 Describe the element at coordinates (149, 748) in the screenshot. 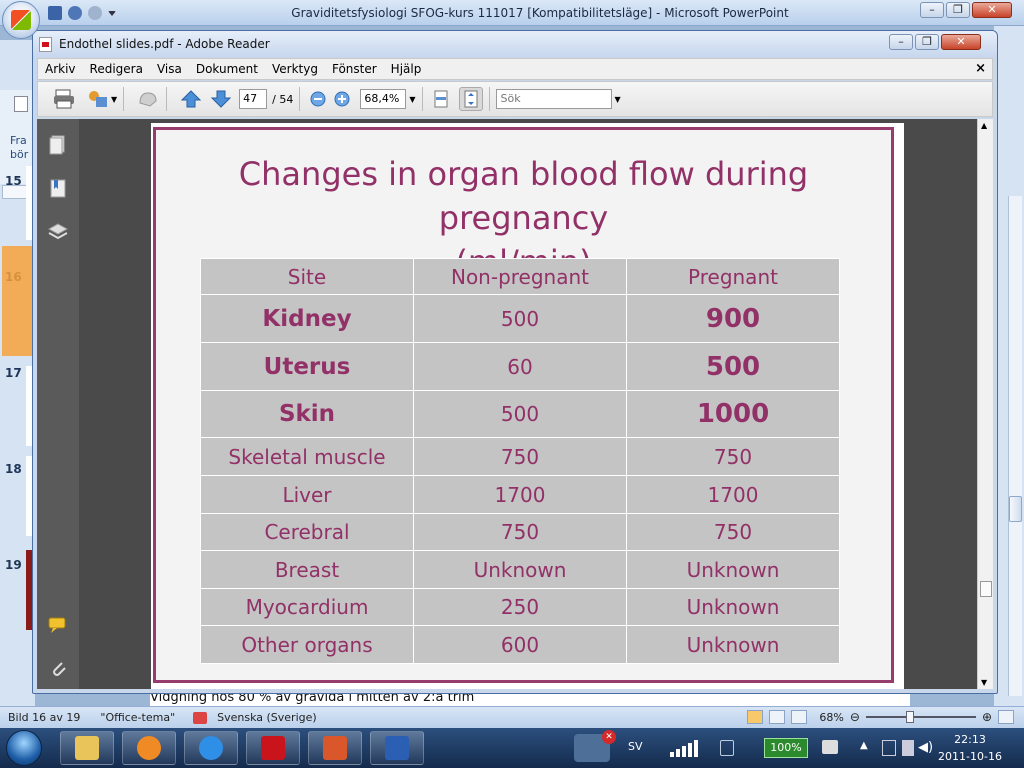

I see `taskbar-media-player` at that location.